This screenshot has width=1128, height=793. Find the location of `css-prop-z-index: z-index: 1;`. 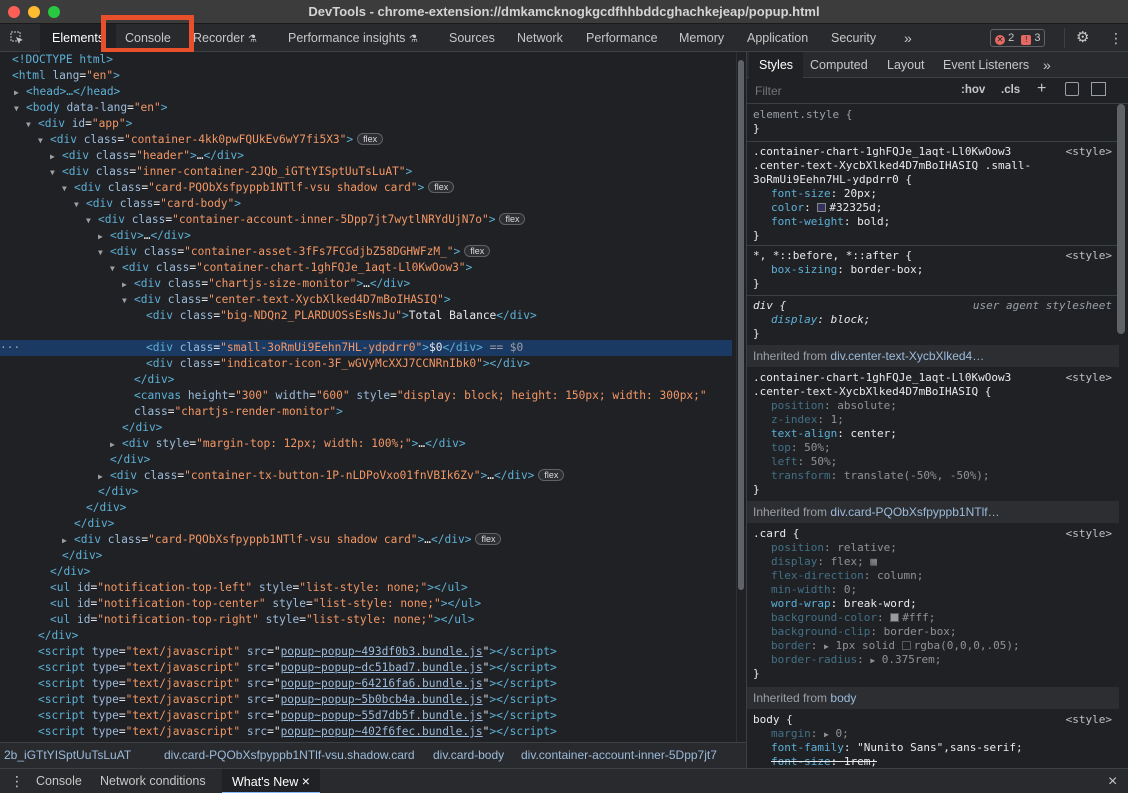

css-prop-z-index: z-index: 1; is located at coordinates (807, 420).